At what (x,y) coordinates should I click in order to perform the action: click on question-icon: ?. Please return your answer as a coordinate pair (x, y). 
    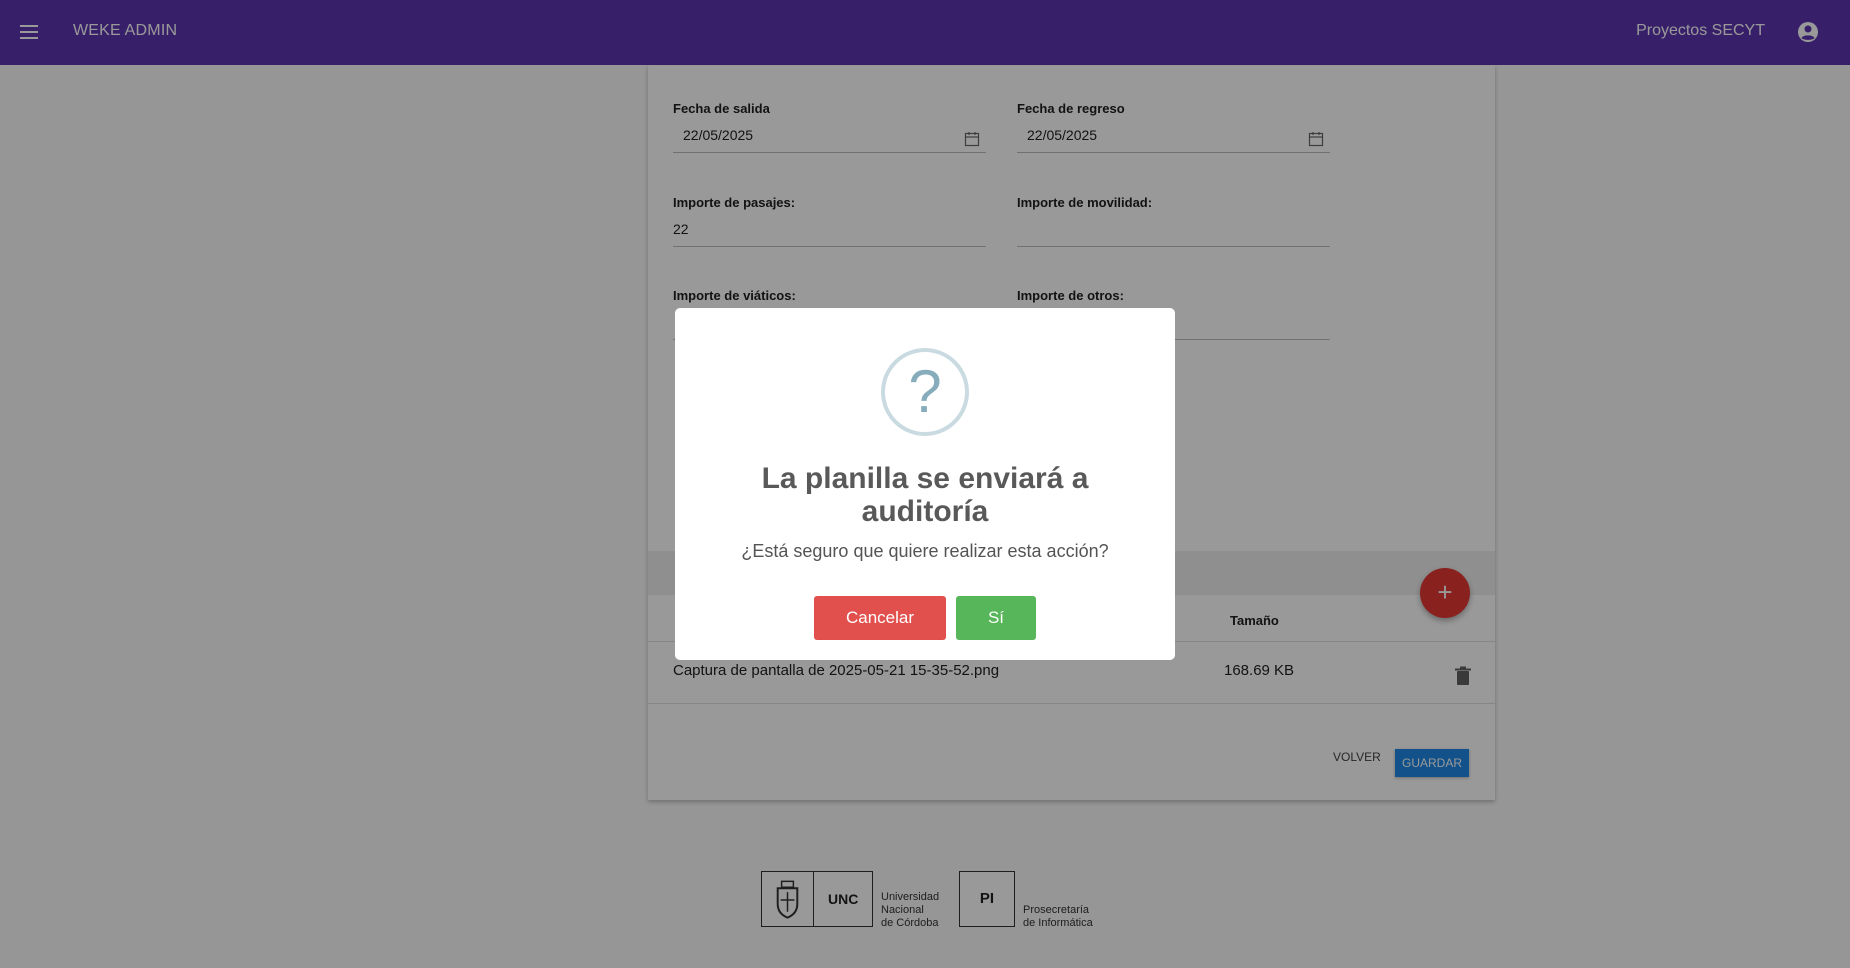
    Looking at the image, I should click on (925, 392).